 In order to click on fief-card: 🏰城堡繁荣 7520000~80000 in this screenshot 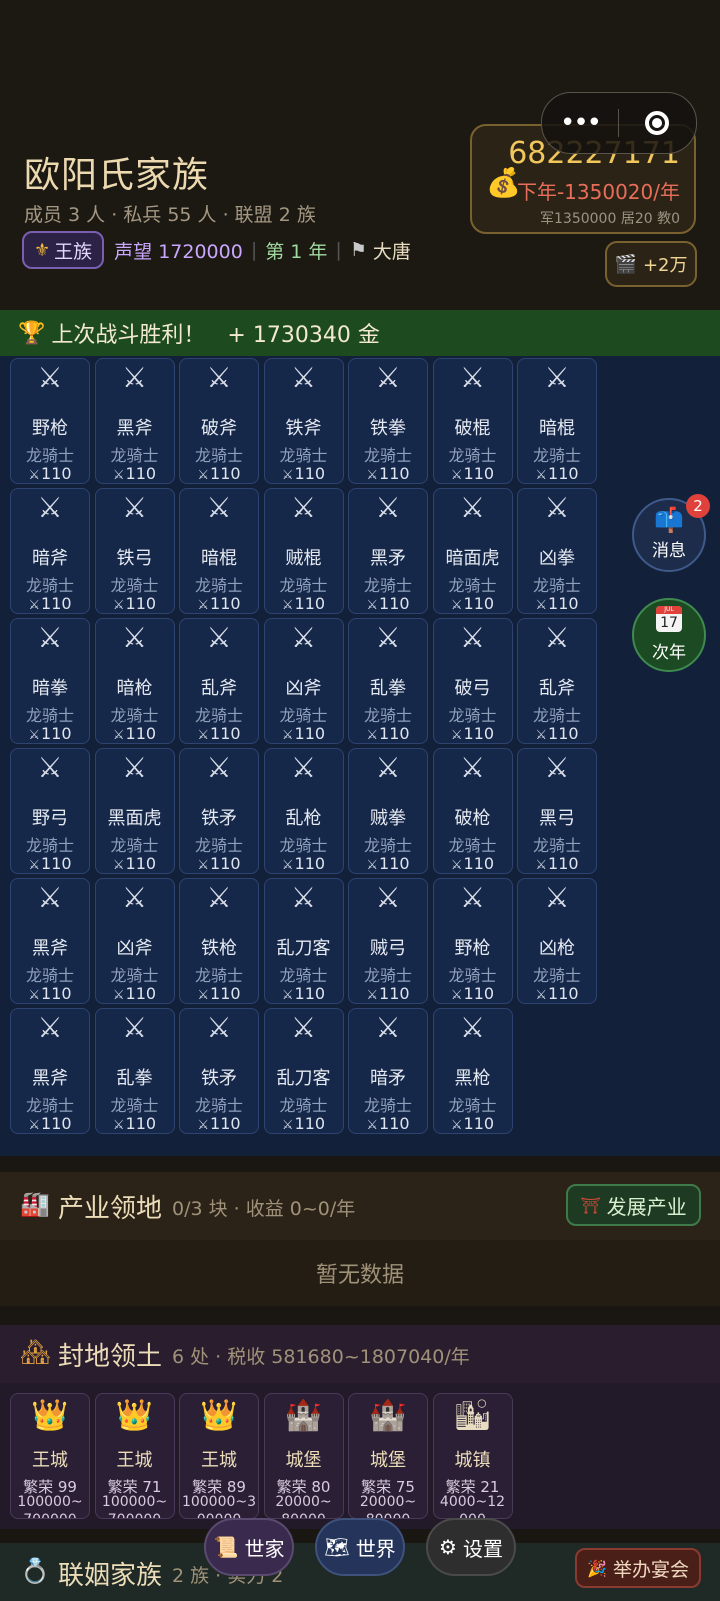, I will do `click(388, 1456)`.